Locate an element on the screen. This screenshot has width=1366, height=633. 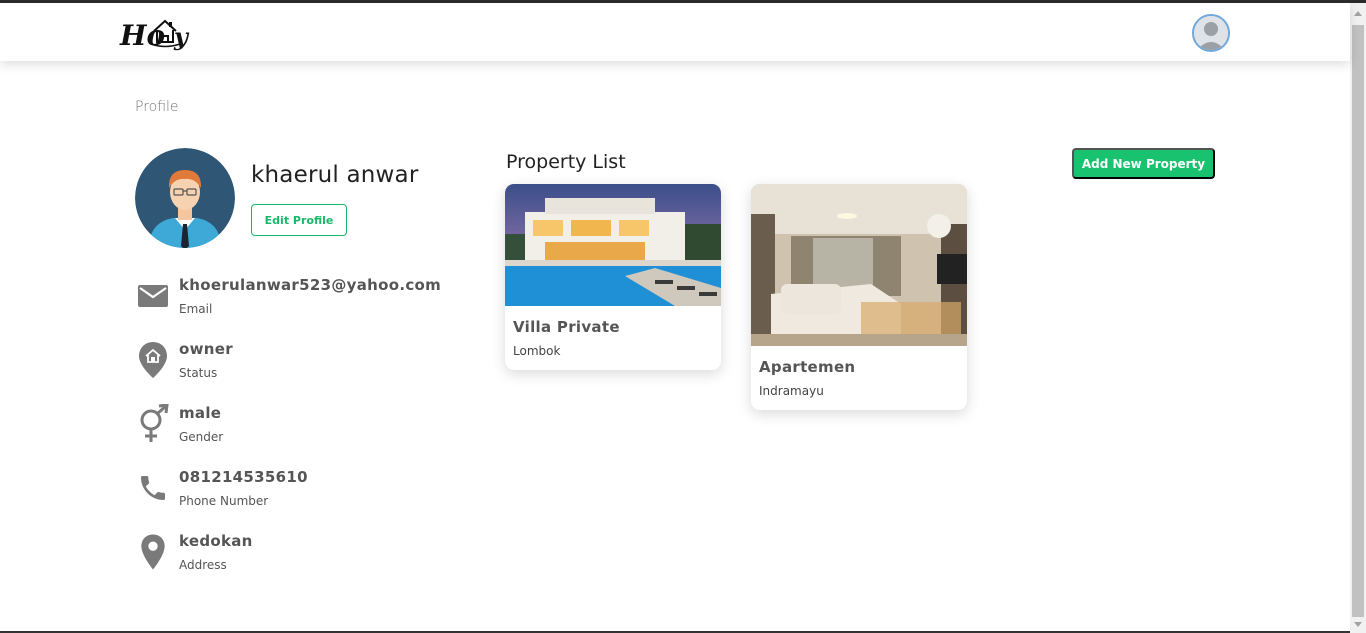
user-name: khaerul anwar is located at coordinates (335, 175).